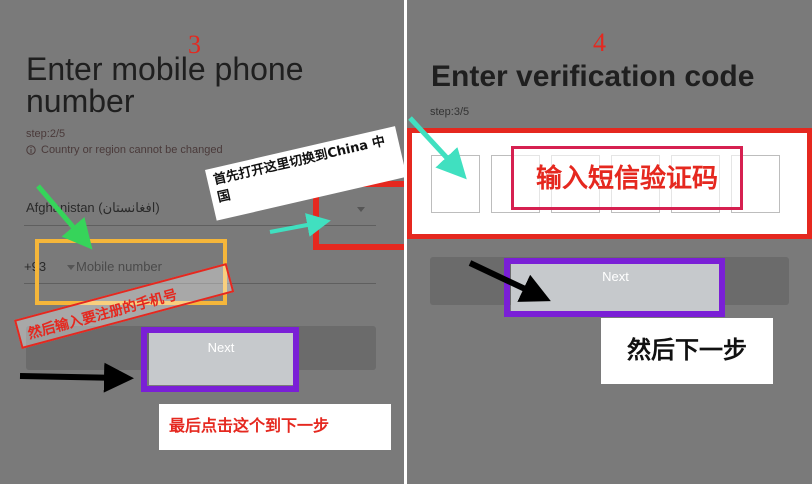  I want to click on next-step-note: 然后下一步, so click(687, 351).